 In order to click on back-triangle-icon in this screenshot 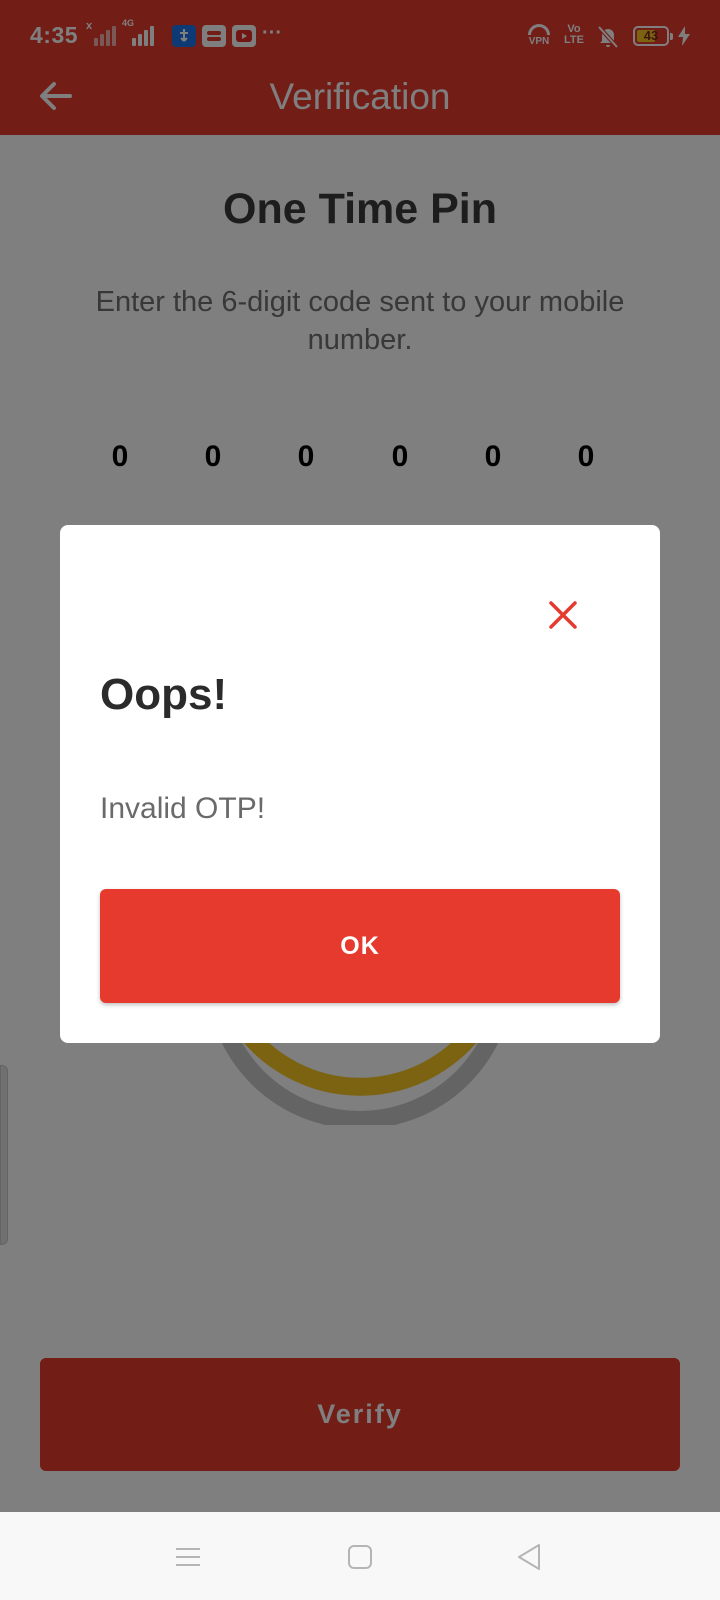, I will do `click(530, 1557)`.